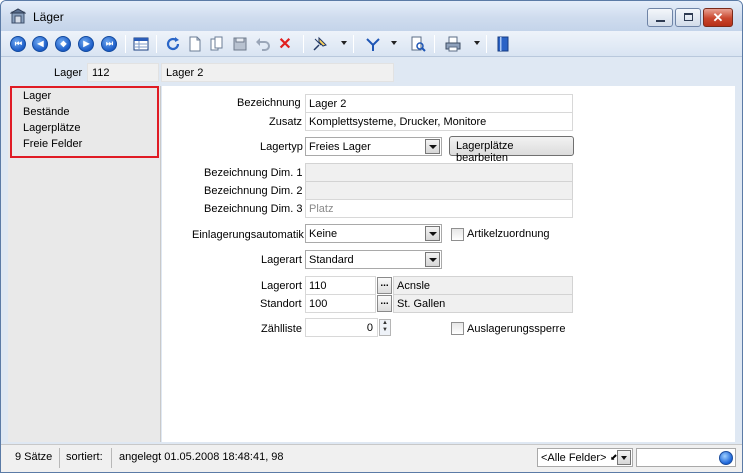 The height and width of the screenshot is (473, 743). I want to click on previous-record-icon: ◀, so click(40, 44).